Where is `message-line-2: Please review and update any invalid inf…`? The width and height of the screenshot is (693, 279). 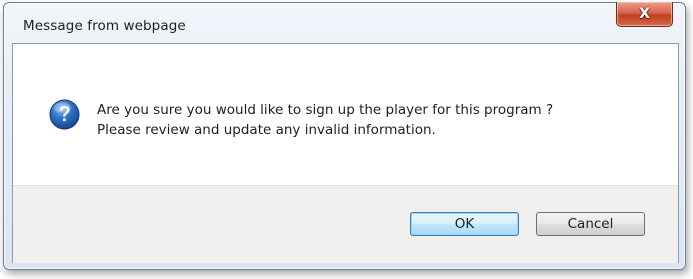
message-line-2: Please review and update any invalid inf… is located at coordinates (266, 130).